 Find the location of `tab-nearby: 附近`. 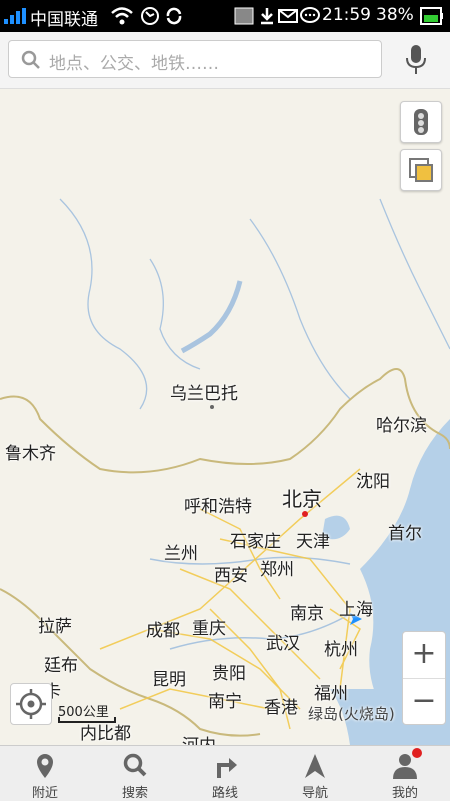

tab-nearby: 附近 is located at coordinates (45, 773).